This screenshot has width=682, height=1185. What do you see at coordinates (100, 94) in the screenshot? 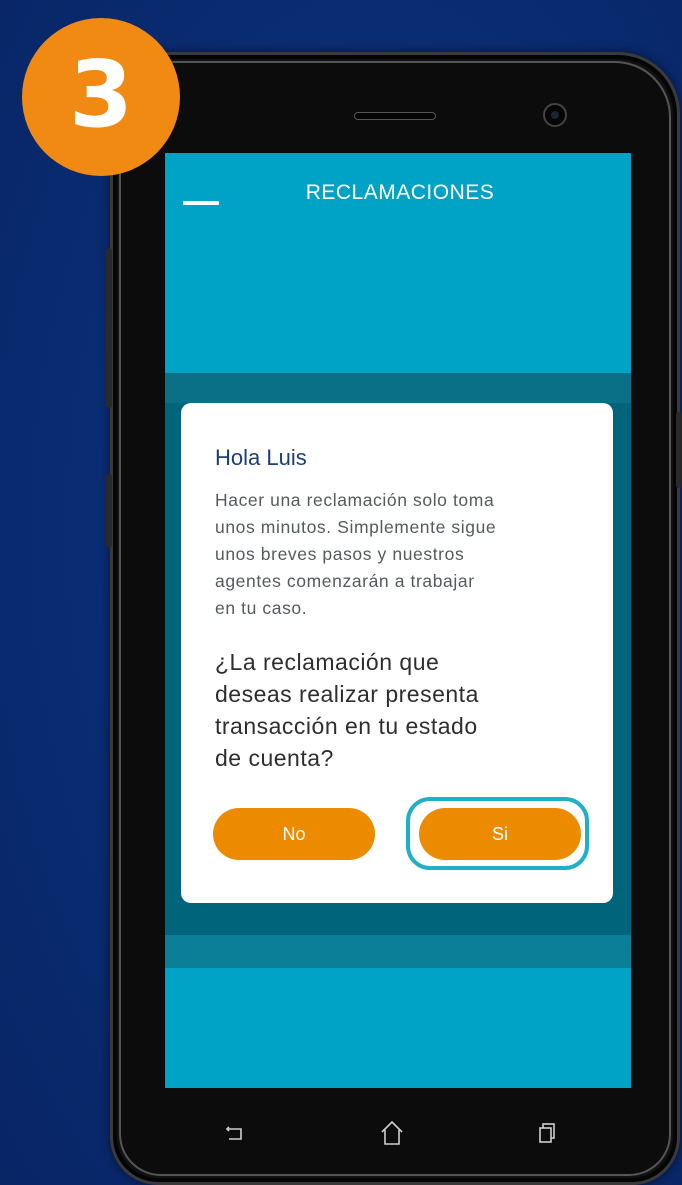
I see `step-number: 3` at bounding box center [100, 94].